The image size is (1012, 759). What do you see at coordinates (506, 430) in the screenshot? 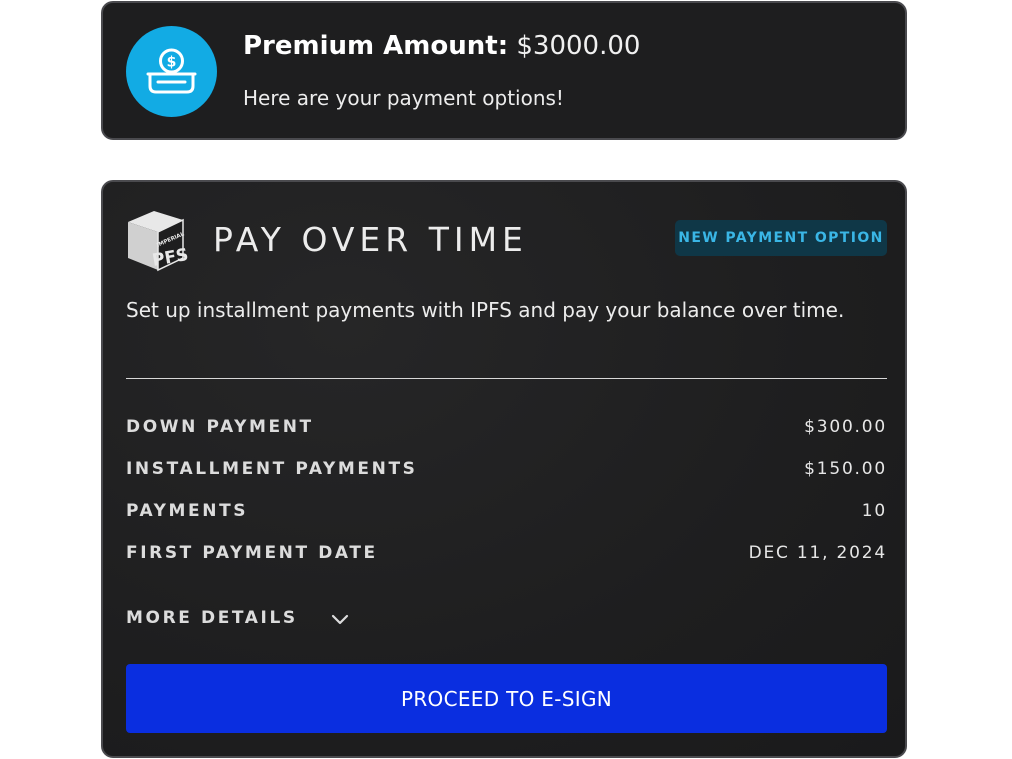
I see `detail-row-down-payment: DOWN PAYMENT $300.00` at bounding box center [506, 430].